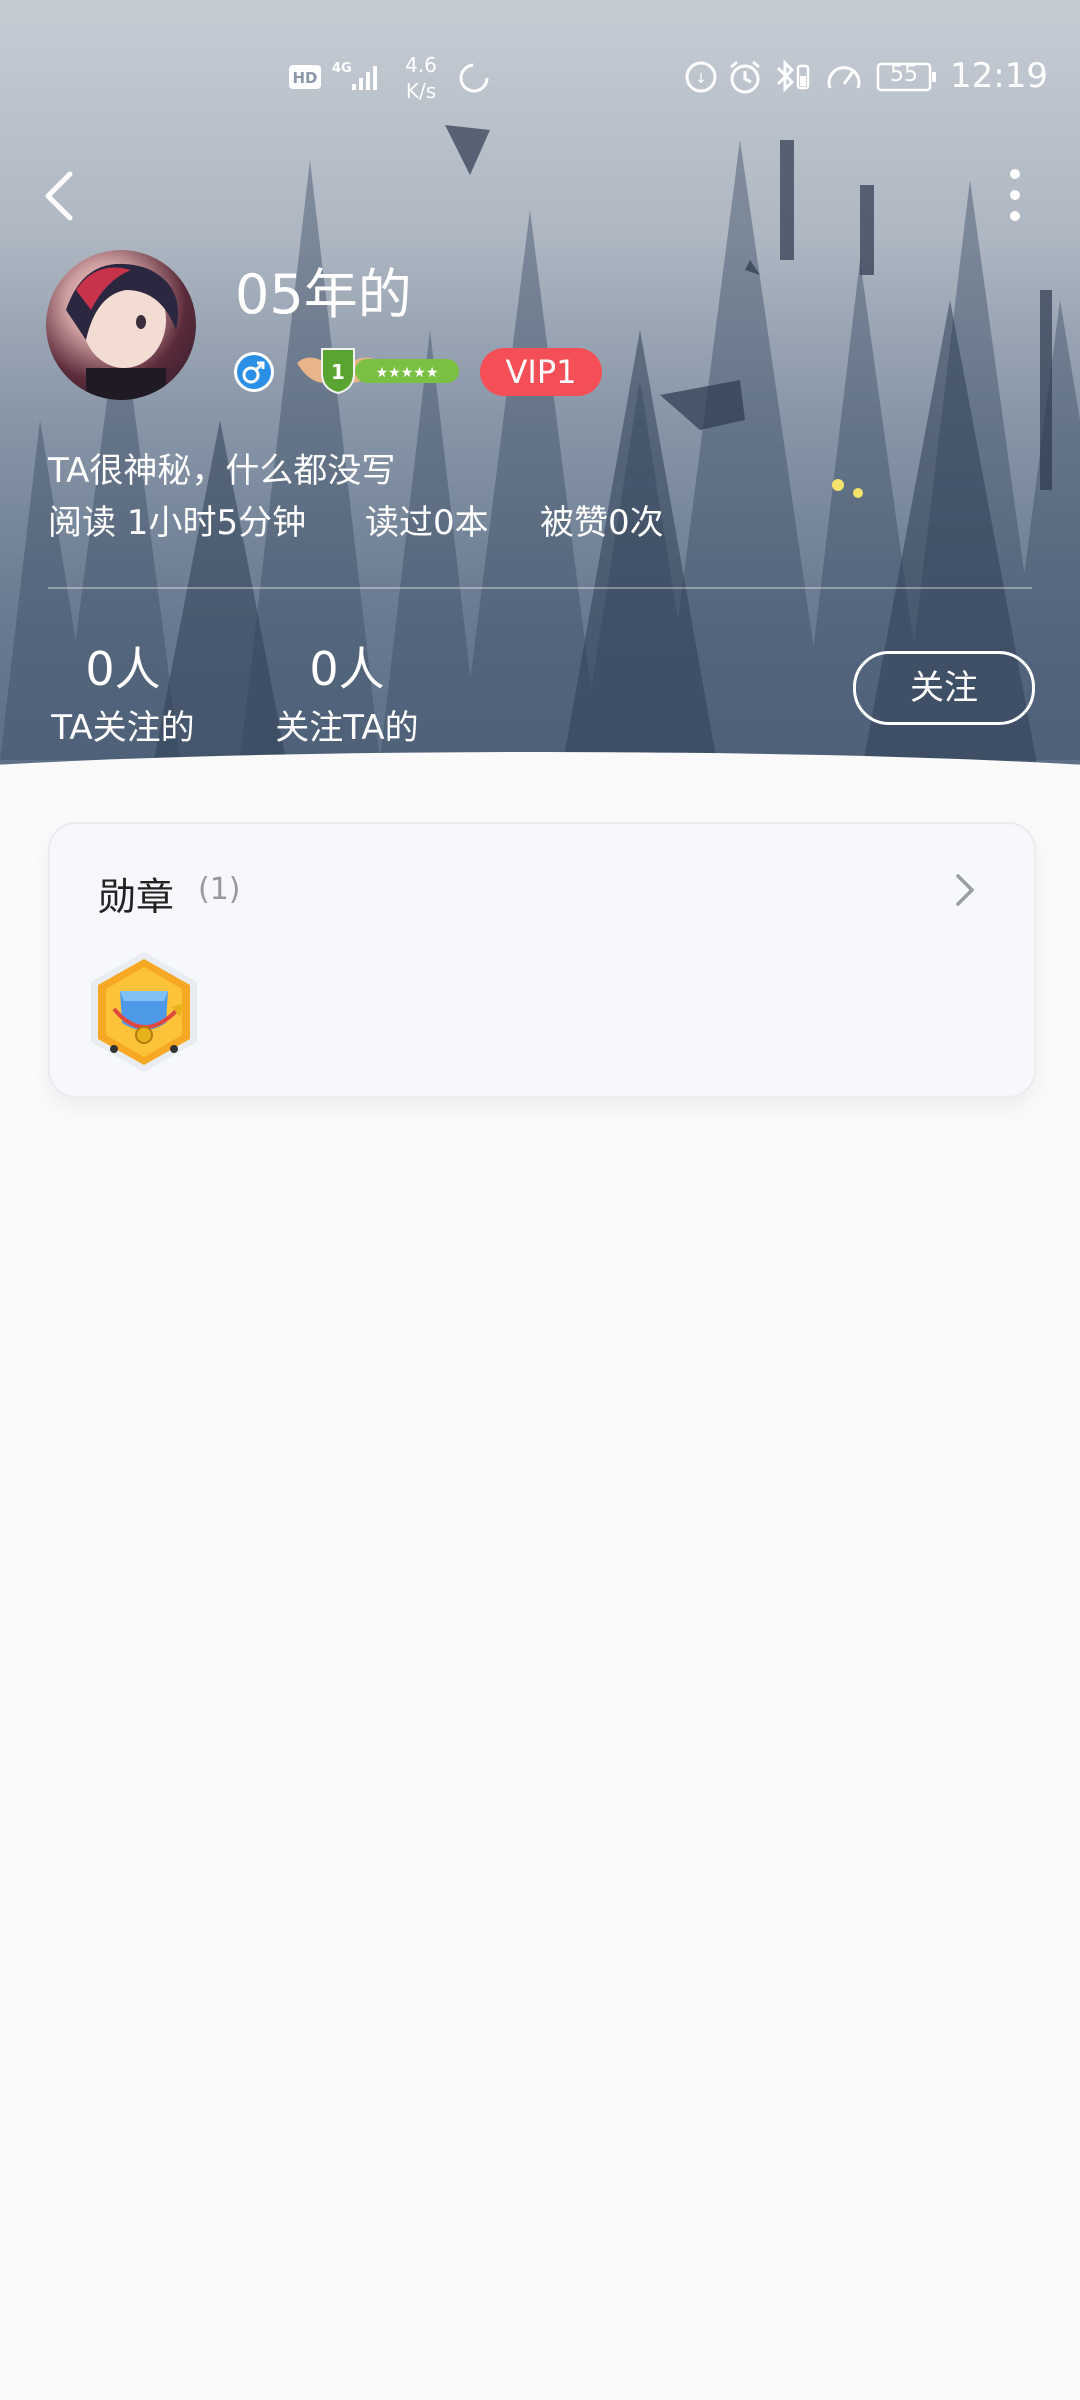  I want to click on following-label: TA关注的, so click(123, 724).